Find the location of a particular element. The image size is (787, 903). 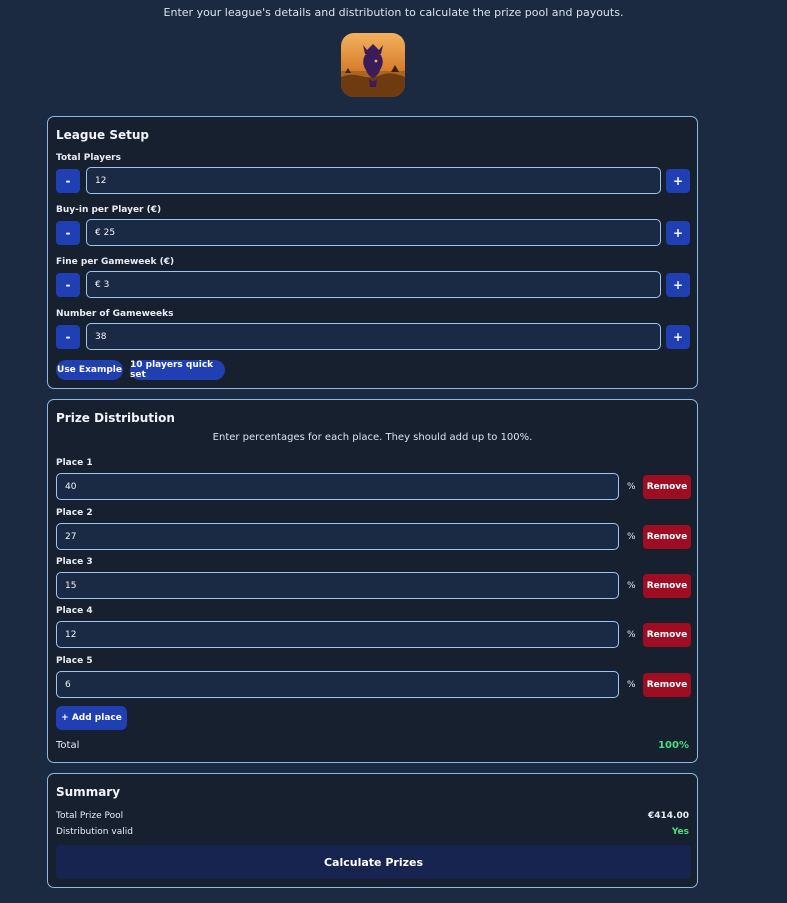

place-percent-input: 15 is located at coordinates (337, 585).